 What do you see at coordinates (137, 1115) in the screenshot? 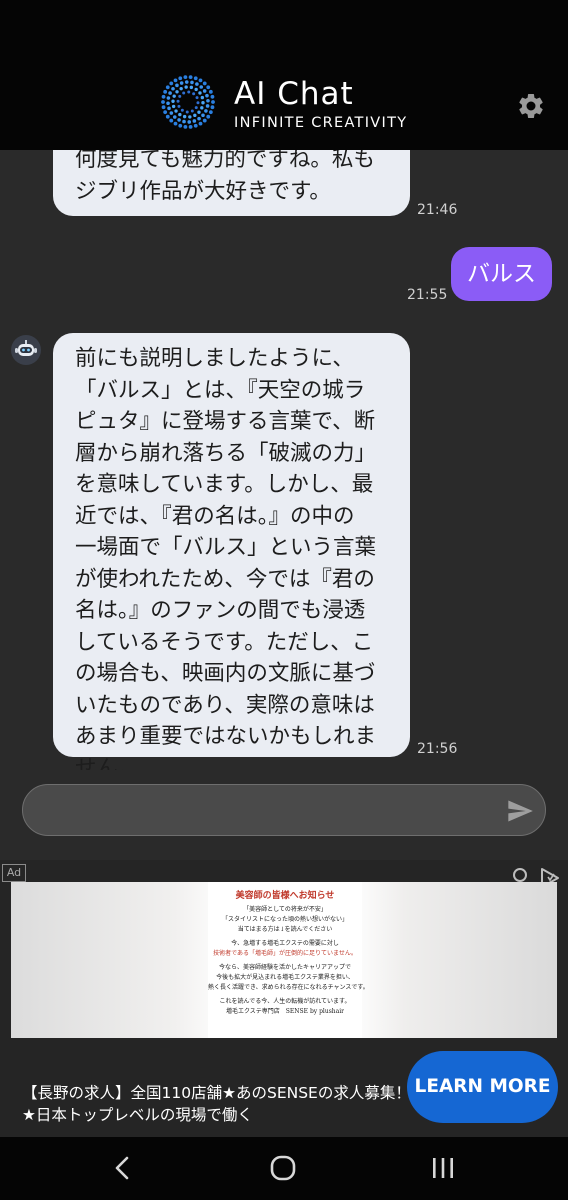
I see `ad-headline-line: ★日本トップレベルの現場で働く` at bounding box center [137, 1115].